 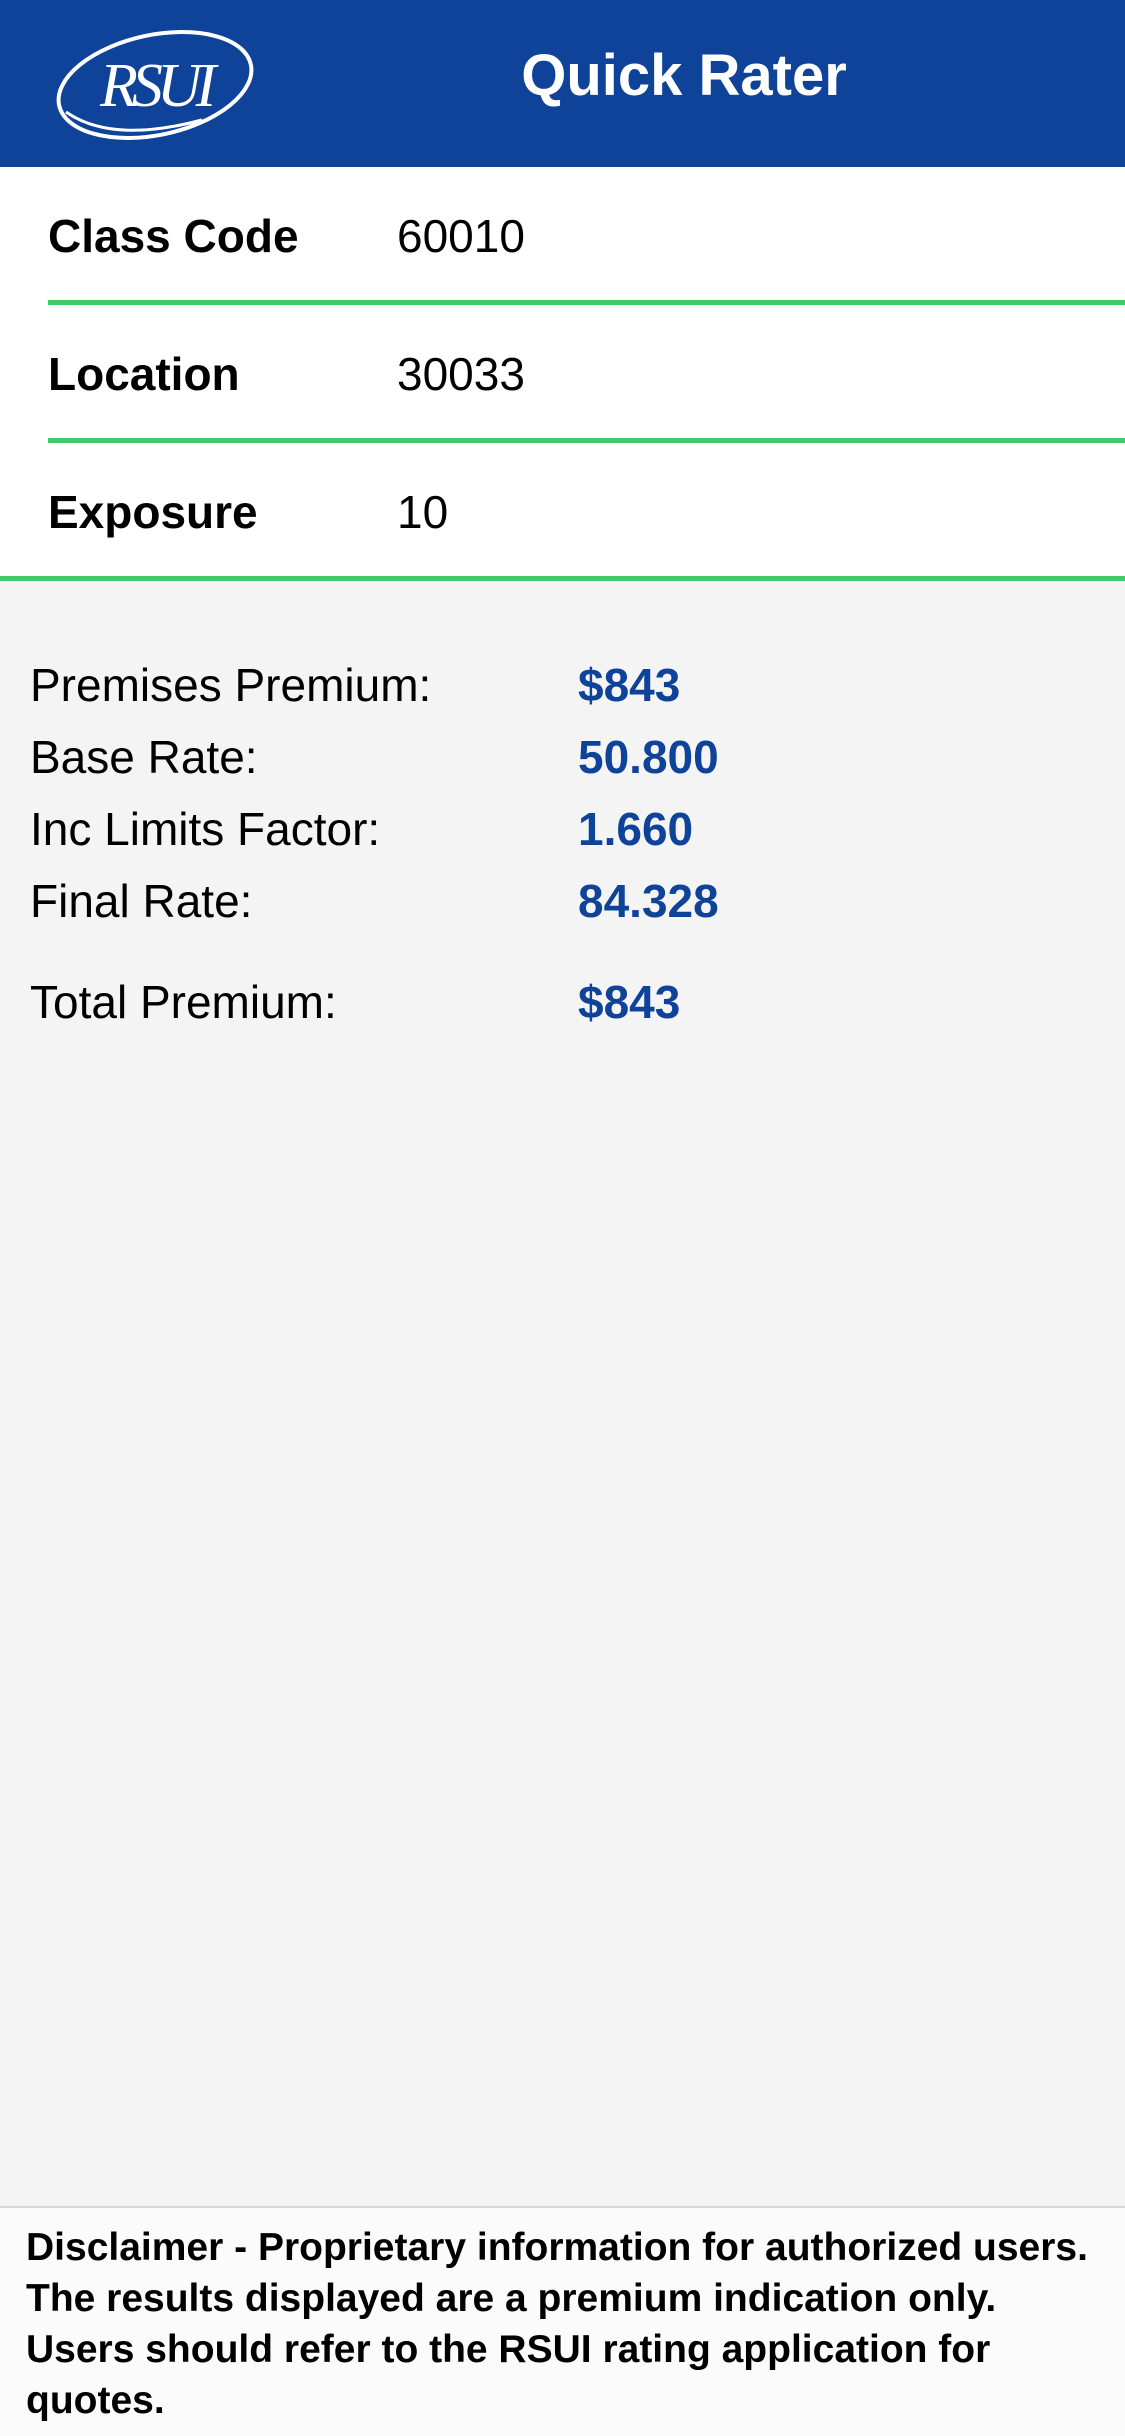 What do you see at coordinates (153, 512) in the screenshot?
I see `exposure-label: Exposure` at bounding box center [153, 512].